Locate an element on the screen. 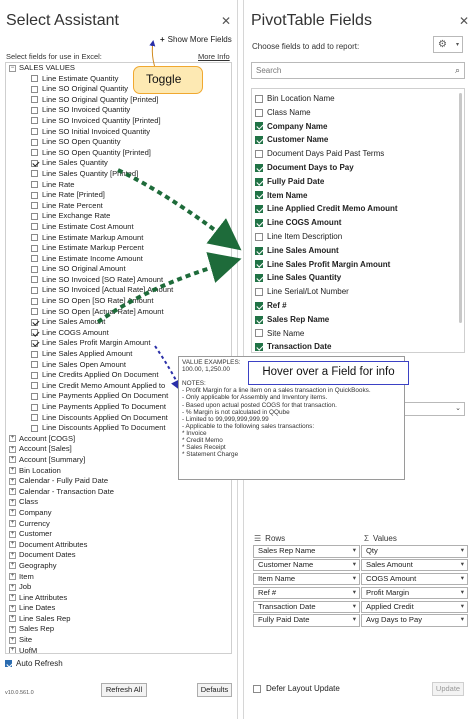 The width and height of the screenshot is (474, 719). field-tree-item: Line Estimate Cost Amount is located at coordinates (118, 227).